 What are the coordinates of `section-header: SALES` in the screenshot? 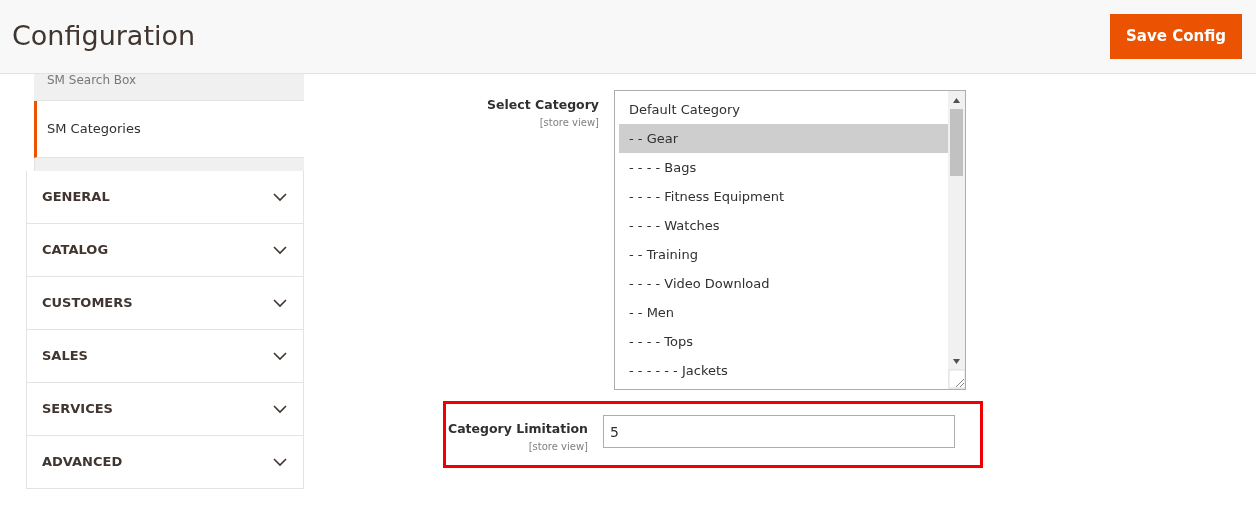 It's located at (165, 356).